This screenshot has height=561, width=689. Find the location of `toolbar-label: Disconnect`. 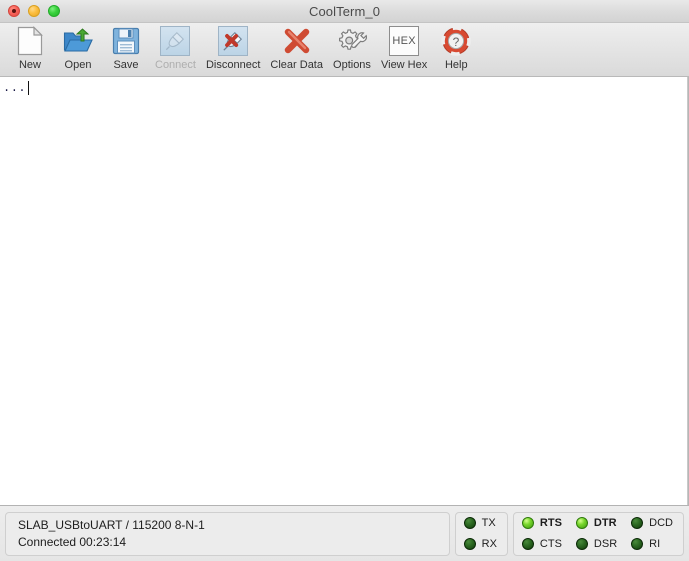

toolbar-label: Disconnect is located at coordinates (233, 65).